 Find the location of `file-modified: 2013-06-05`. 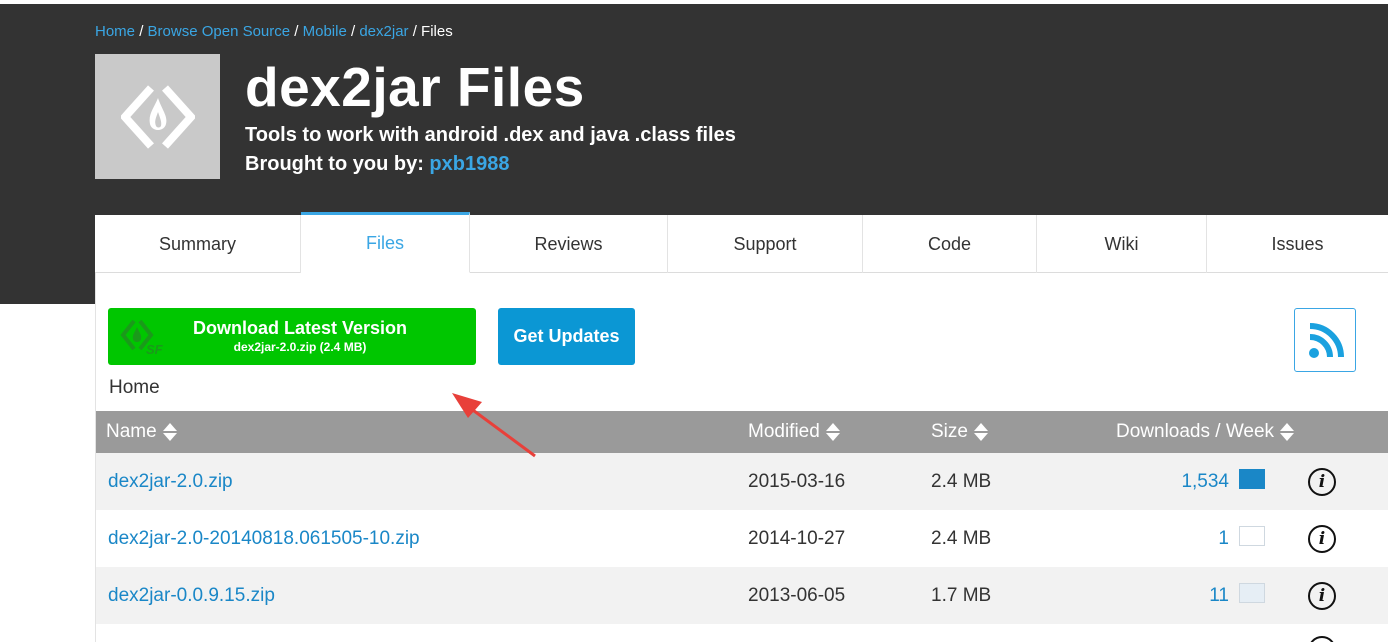

file-modified: 2013-06-05 is located at coordinates (797, 595).